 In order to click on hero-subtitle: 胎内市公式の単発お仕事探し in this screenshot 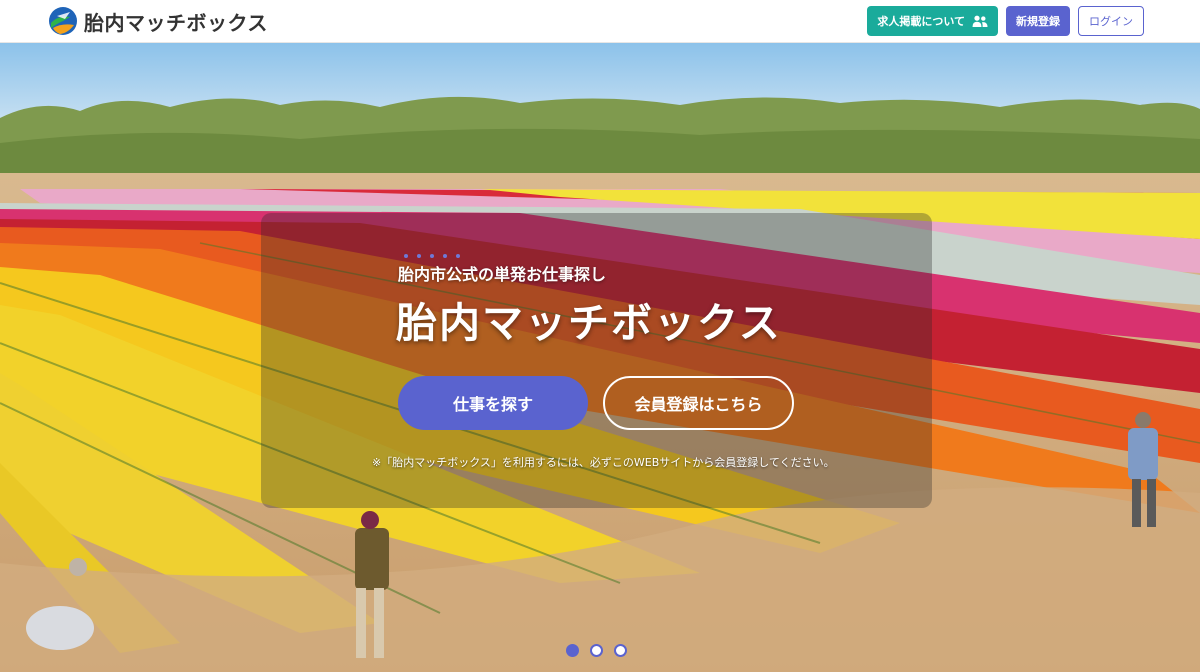, I will do `click(502, 274)`.